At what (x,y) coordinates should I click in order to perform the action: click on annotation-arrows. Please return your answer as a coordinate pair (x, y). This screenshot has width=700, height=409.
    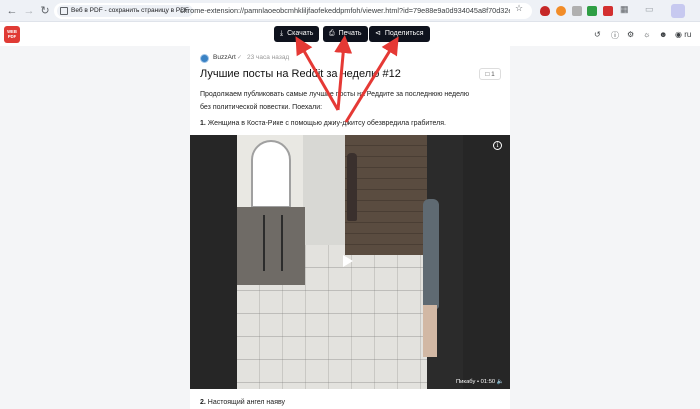
    Looking at the image, I should click on (347, 79).